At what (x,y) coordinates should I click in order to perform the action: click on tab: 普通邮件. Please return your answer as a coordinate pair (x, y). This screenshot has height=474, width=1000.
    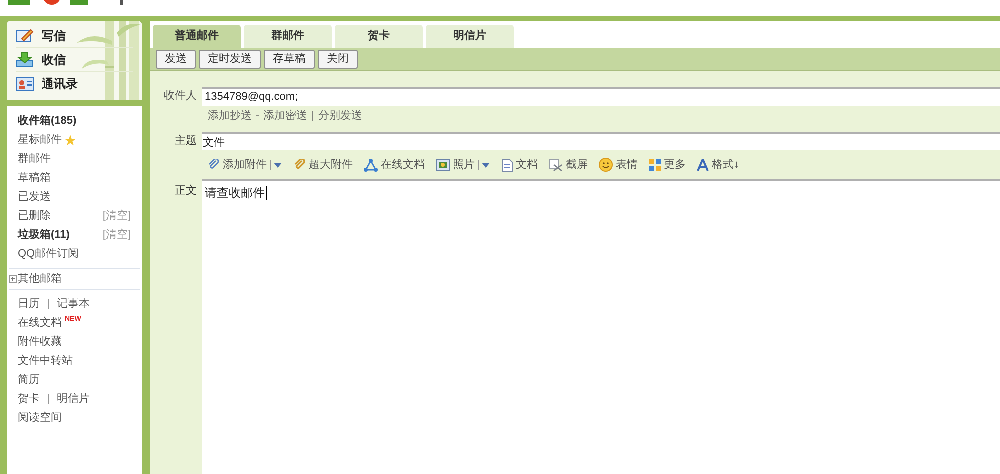
    Looking at the image, I should click on (197, 36).